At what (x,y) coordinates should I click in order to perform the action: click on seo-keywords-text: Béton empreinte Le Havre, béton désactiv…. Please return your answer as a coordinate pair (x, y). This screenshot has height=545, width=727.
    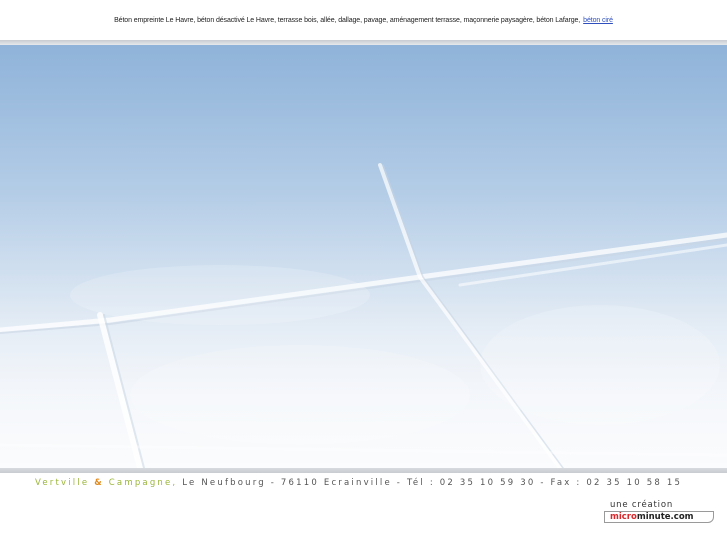
    Looking at the image, I should click on (347, 20).